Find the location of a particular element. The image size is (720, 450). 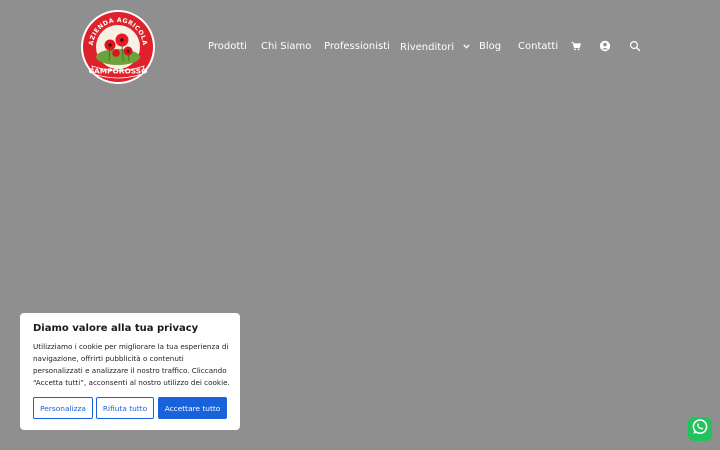

user-account-icon is located at coordinates (605, 46).